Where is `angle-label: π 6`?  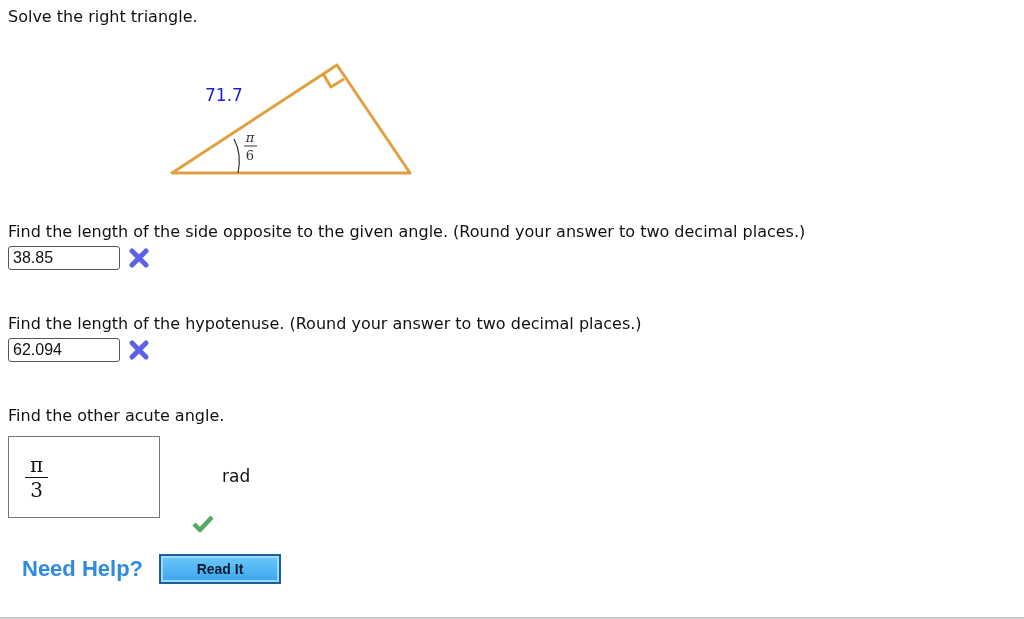
angle-label: π 6 is located at coordinates (250, 146).